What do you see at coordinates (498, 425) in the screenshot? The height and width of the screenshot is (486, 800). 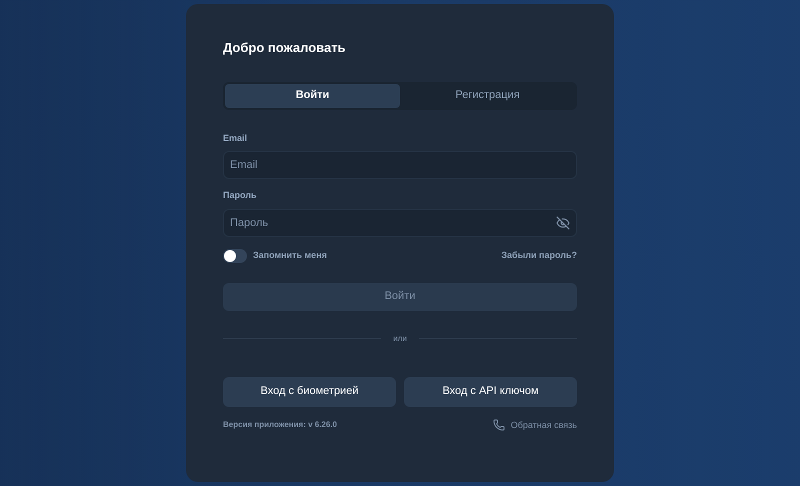 I see `phone-icon` at bounding box center [498, 425].